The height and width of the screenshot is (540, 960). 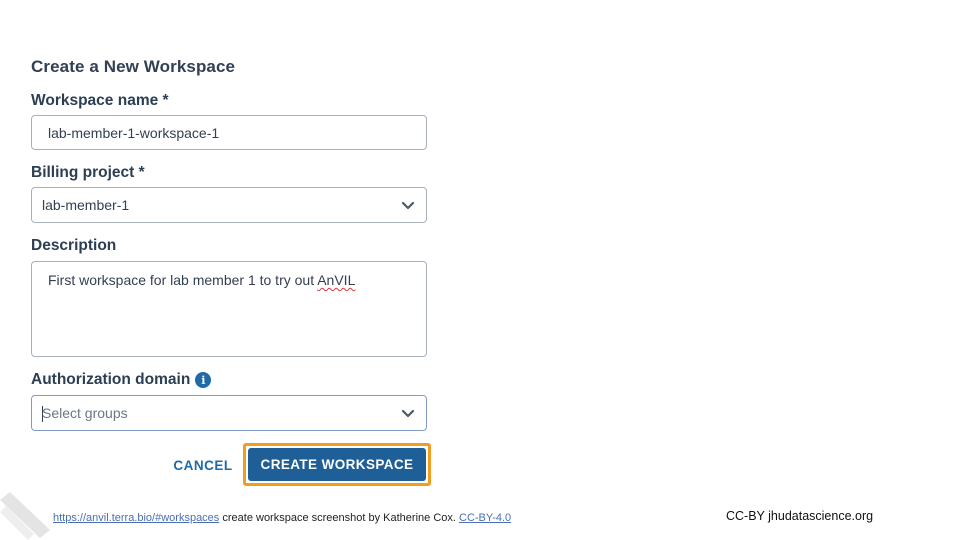 I want to click on description-label: Description, so click(x=73, y=246).